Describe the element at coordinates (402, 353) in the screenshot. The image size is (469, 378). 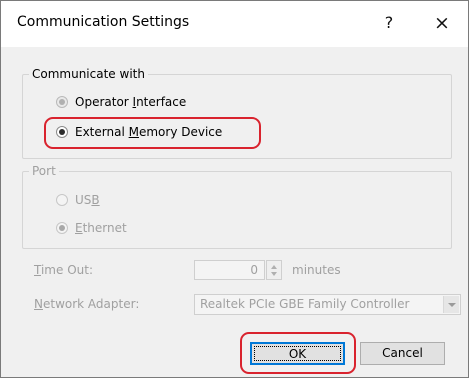
I see `cancel-button: Cancel` at that location.